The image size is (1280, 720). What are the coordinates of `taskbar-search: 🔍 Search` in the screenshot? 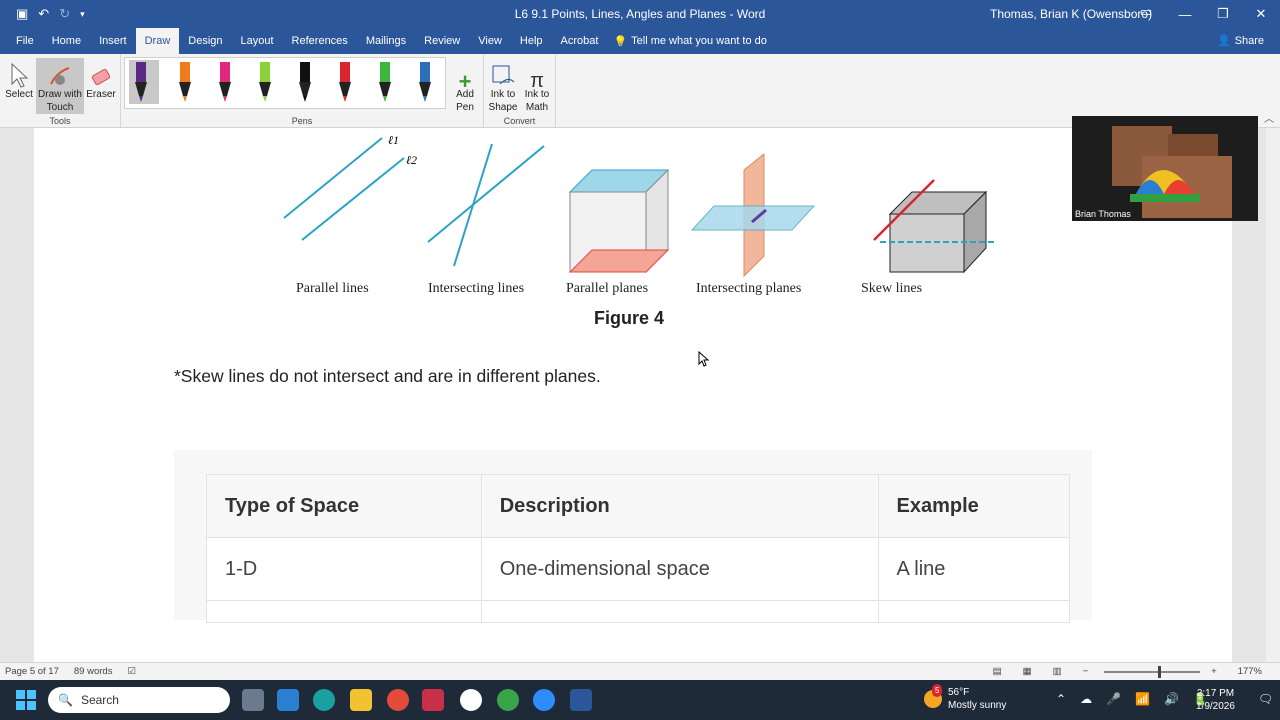 It's located at (139, 700).